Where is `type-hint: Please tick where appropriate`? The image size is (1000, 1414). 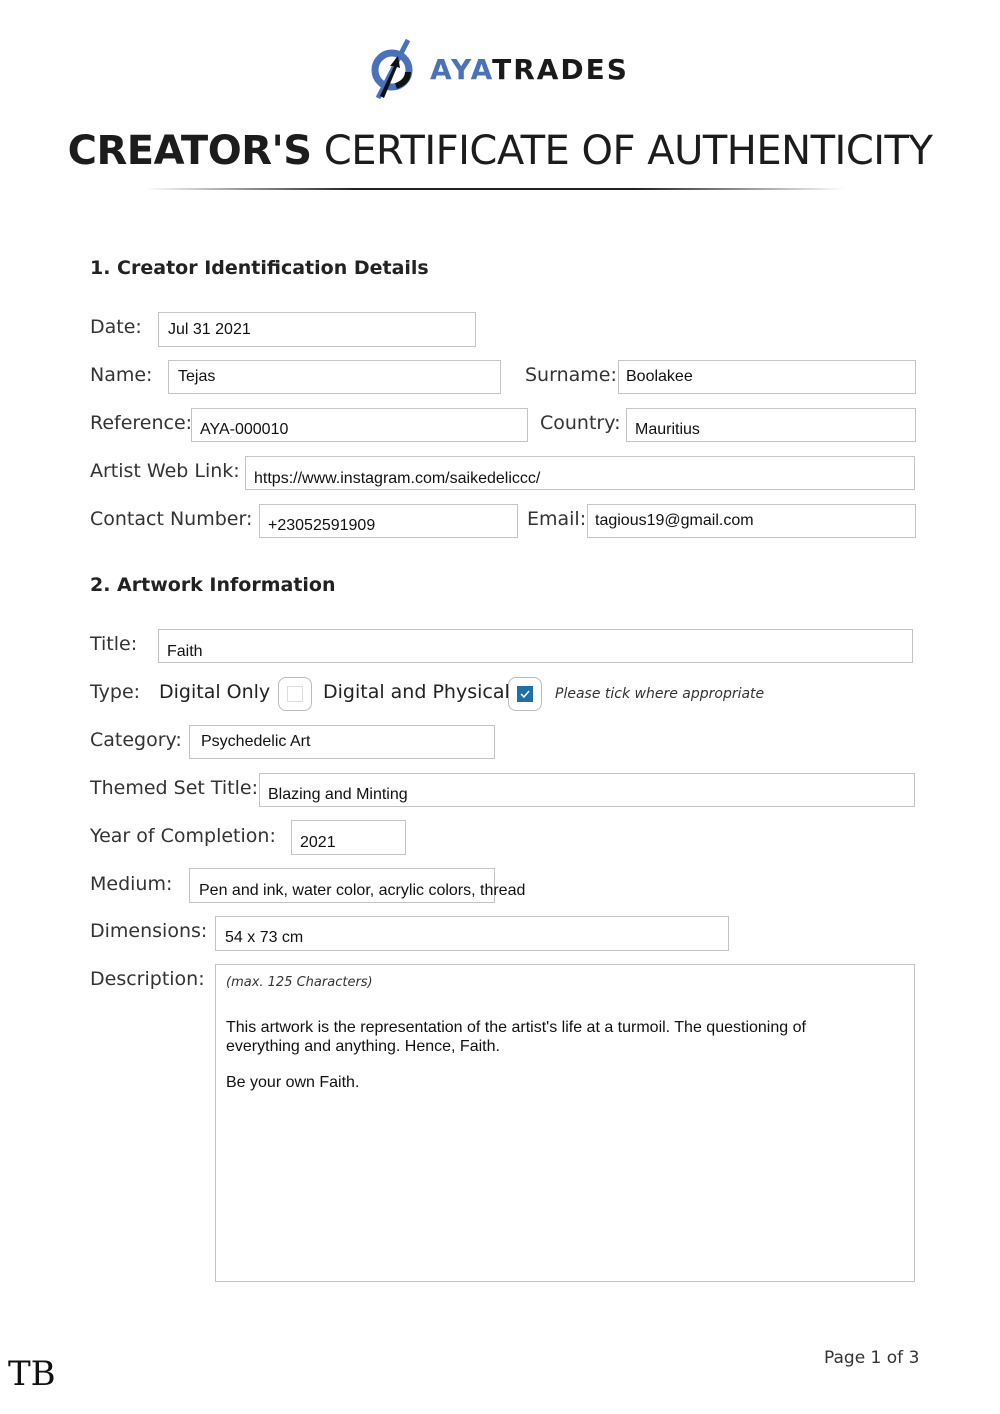 type-hint: Please tick where appropriate is located at coordinates (660, 694).